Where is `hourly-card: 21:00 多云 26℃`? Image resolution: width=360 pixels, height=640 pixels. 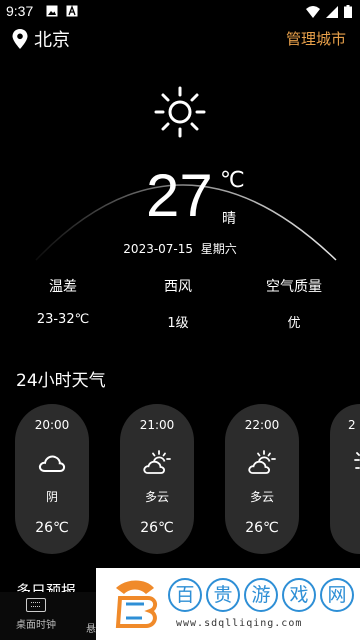
hourly-card: 21:00 多云 26℃ is located at coordinates (157, 479).